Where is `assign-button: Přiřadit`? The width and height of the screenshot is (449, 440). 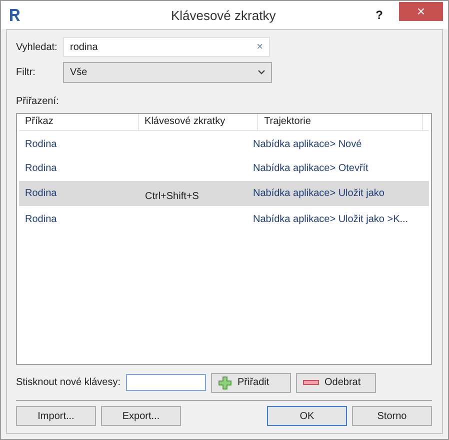 assign-button: Přiřadit is located at coordinates (250, 382).